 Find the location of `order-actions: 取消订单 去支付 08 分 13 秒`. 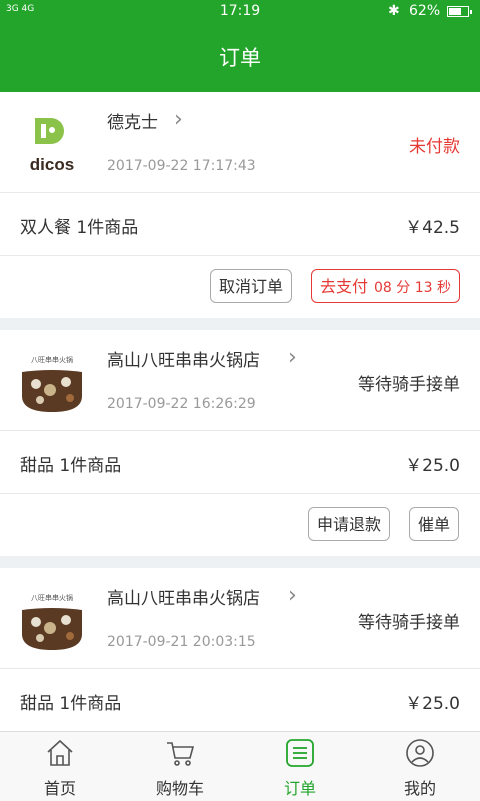

order-actions: 取消订单 去支付 08 分 13 秒 is located at coordinates (240, 287).